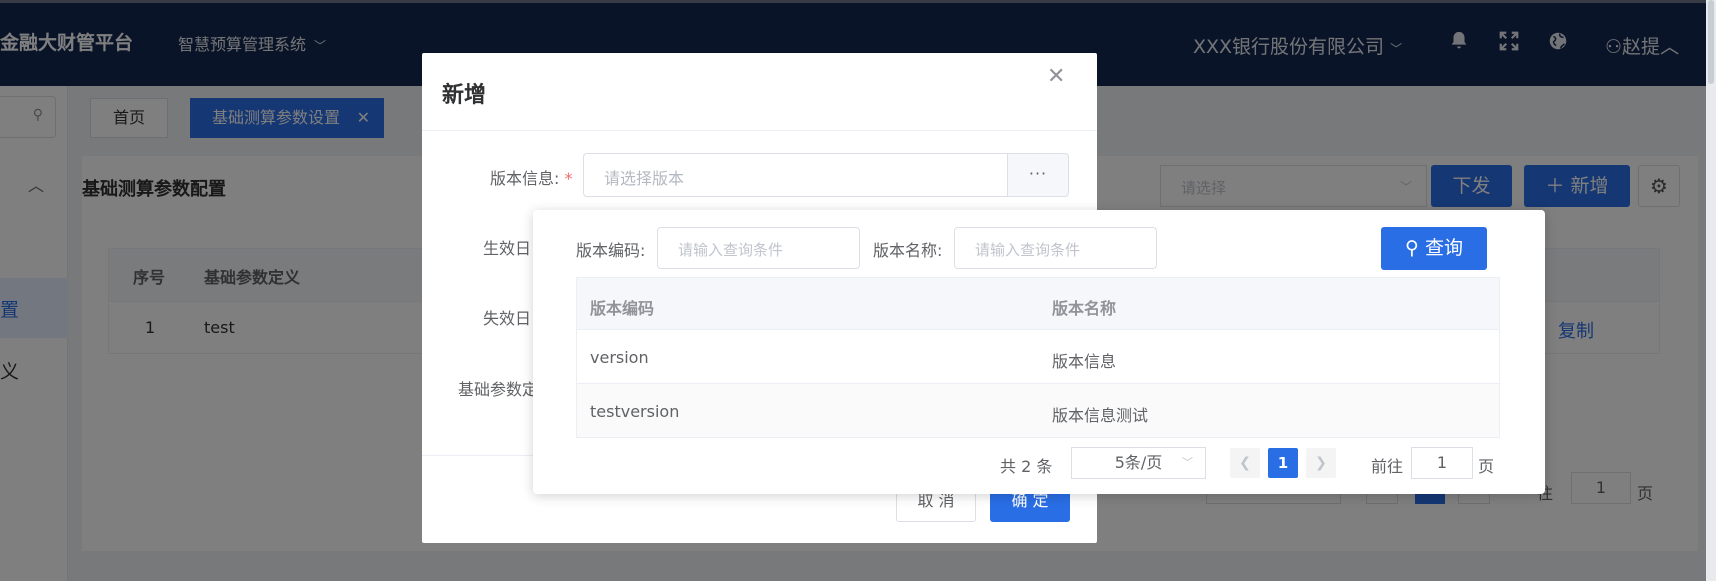 The width and height of the screenshot is (1716, 581). I want to click on dialog-title: 新增, so click(464, 95).